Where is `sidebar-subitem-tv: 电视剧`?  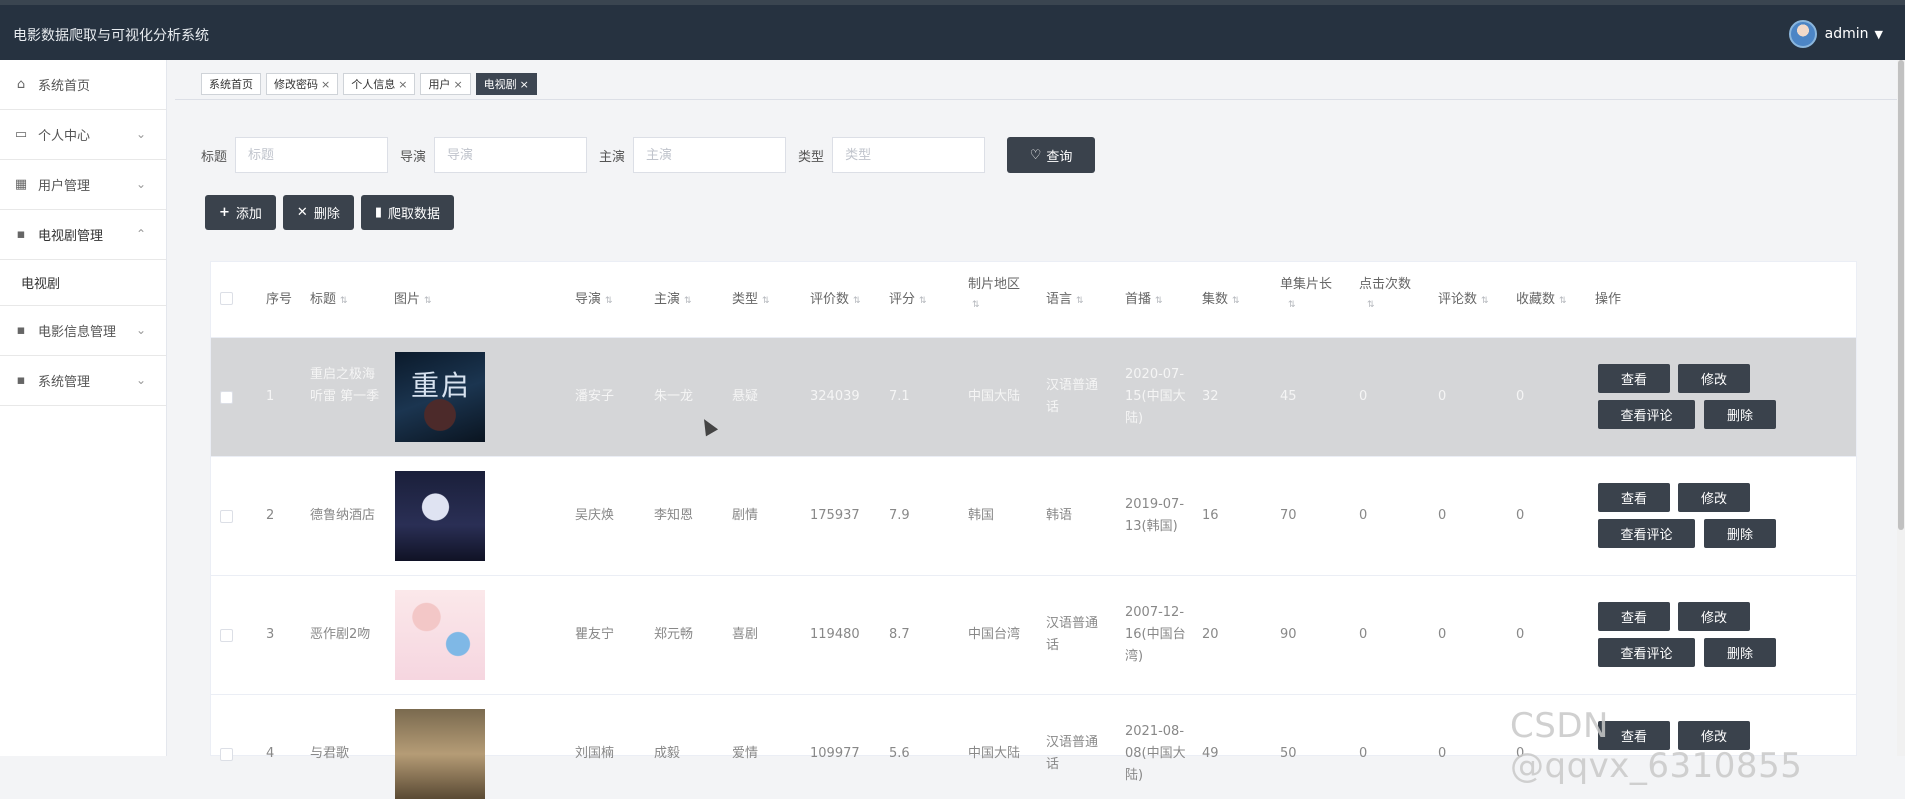
sidebar-subitem-tv: 电视剧 is located at coordinates (83, 283).